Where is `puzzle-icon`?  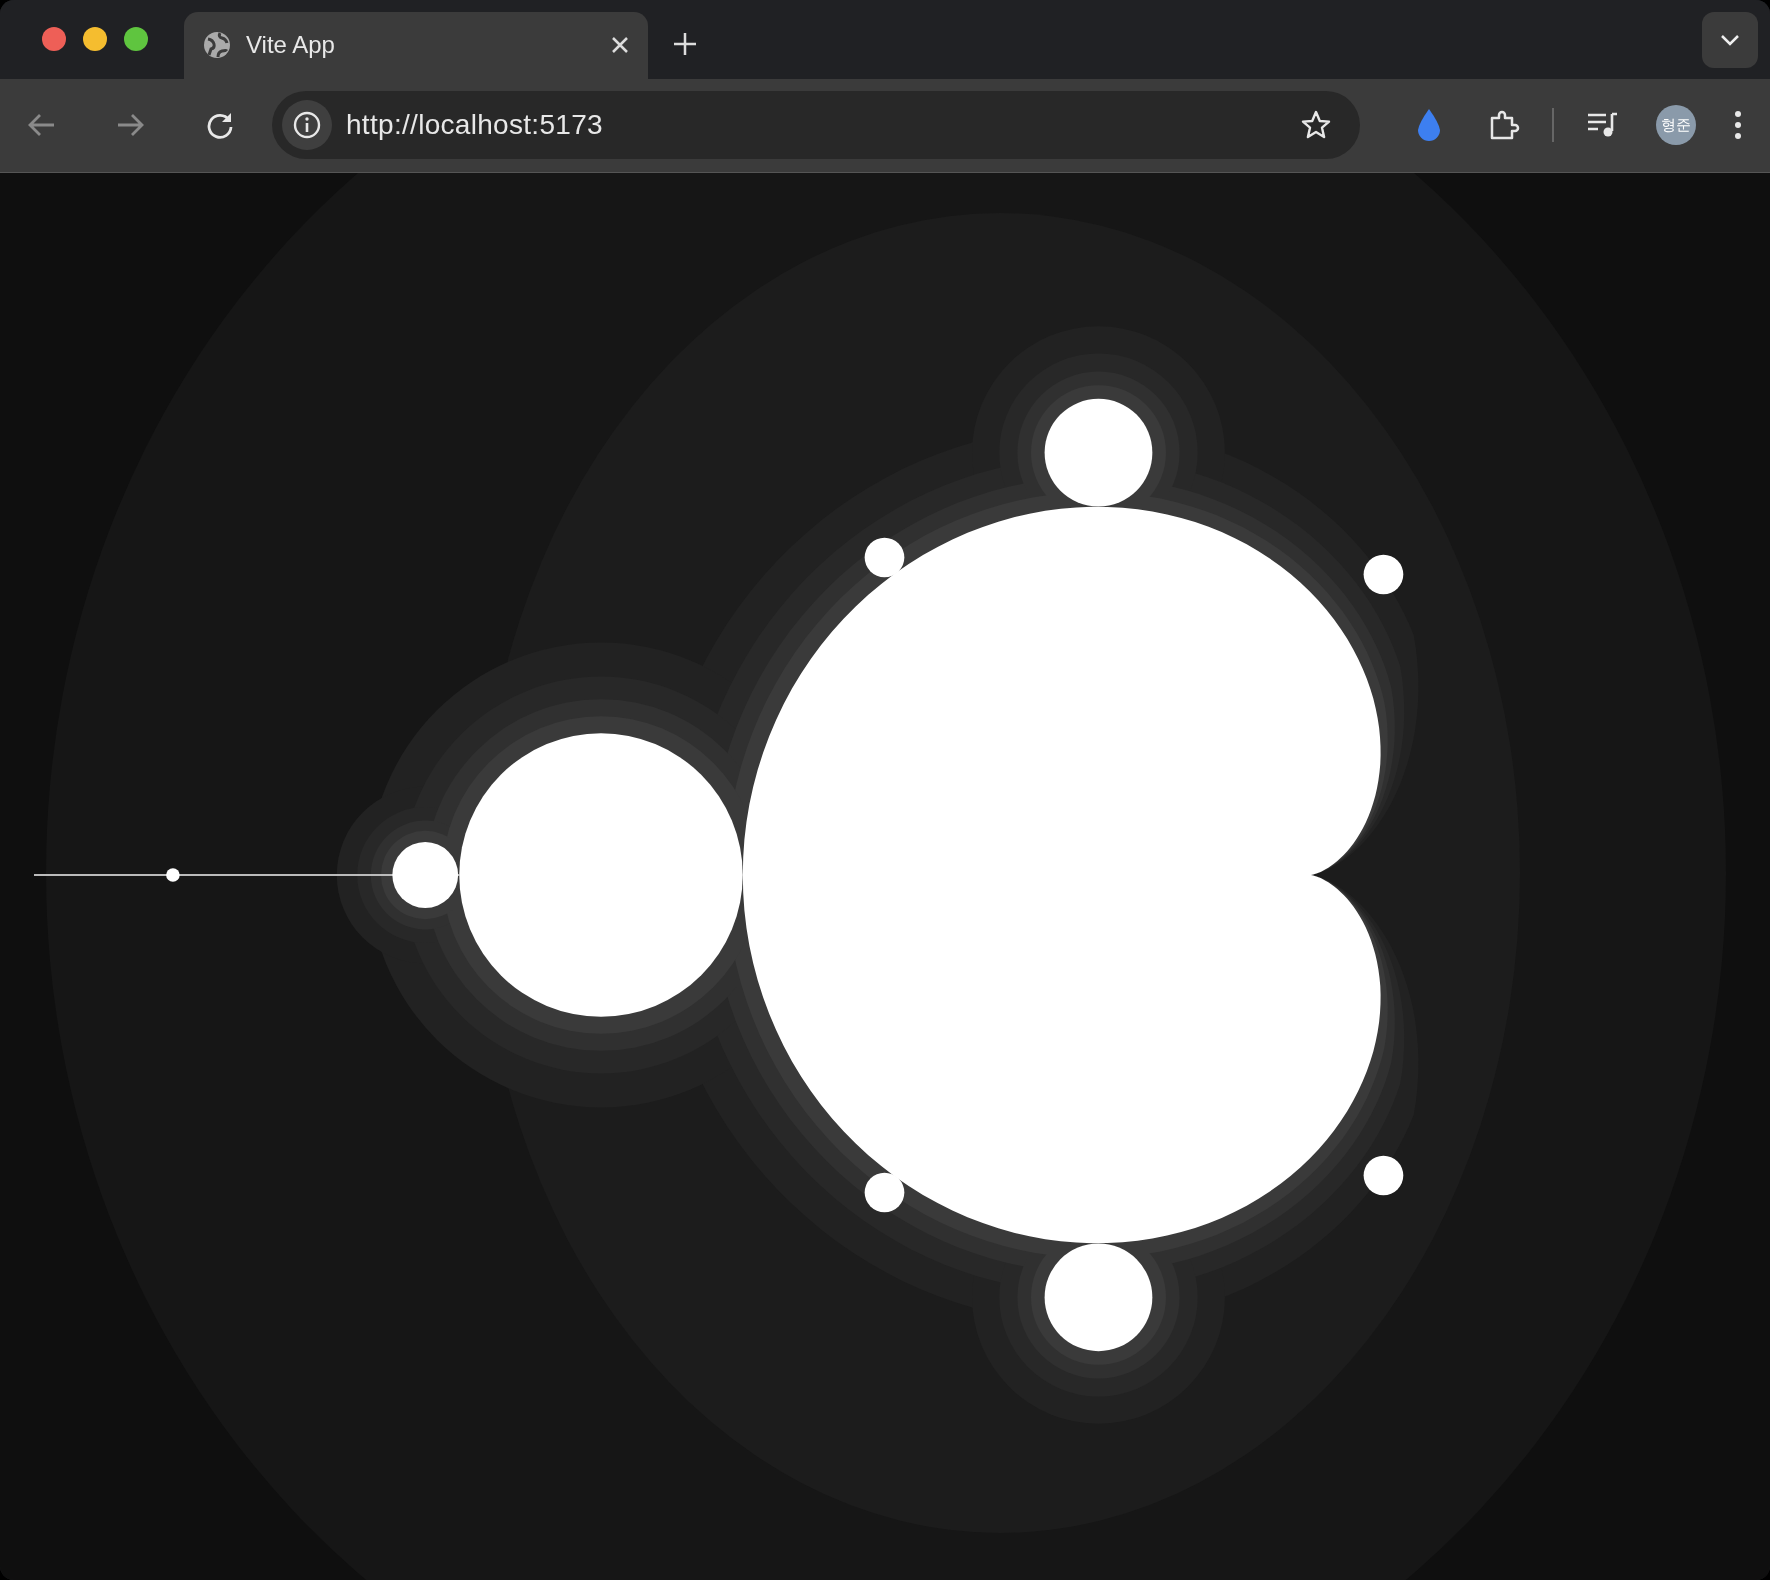 puzzle-icon is located at coordinates (1504, 125).